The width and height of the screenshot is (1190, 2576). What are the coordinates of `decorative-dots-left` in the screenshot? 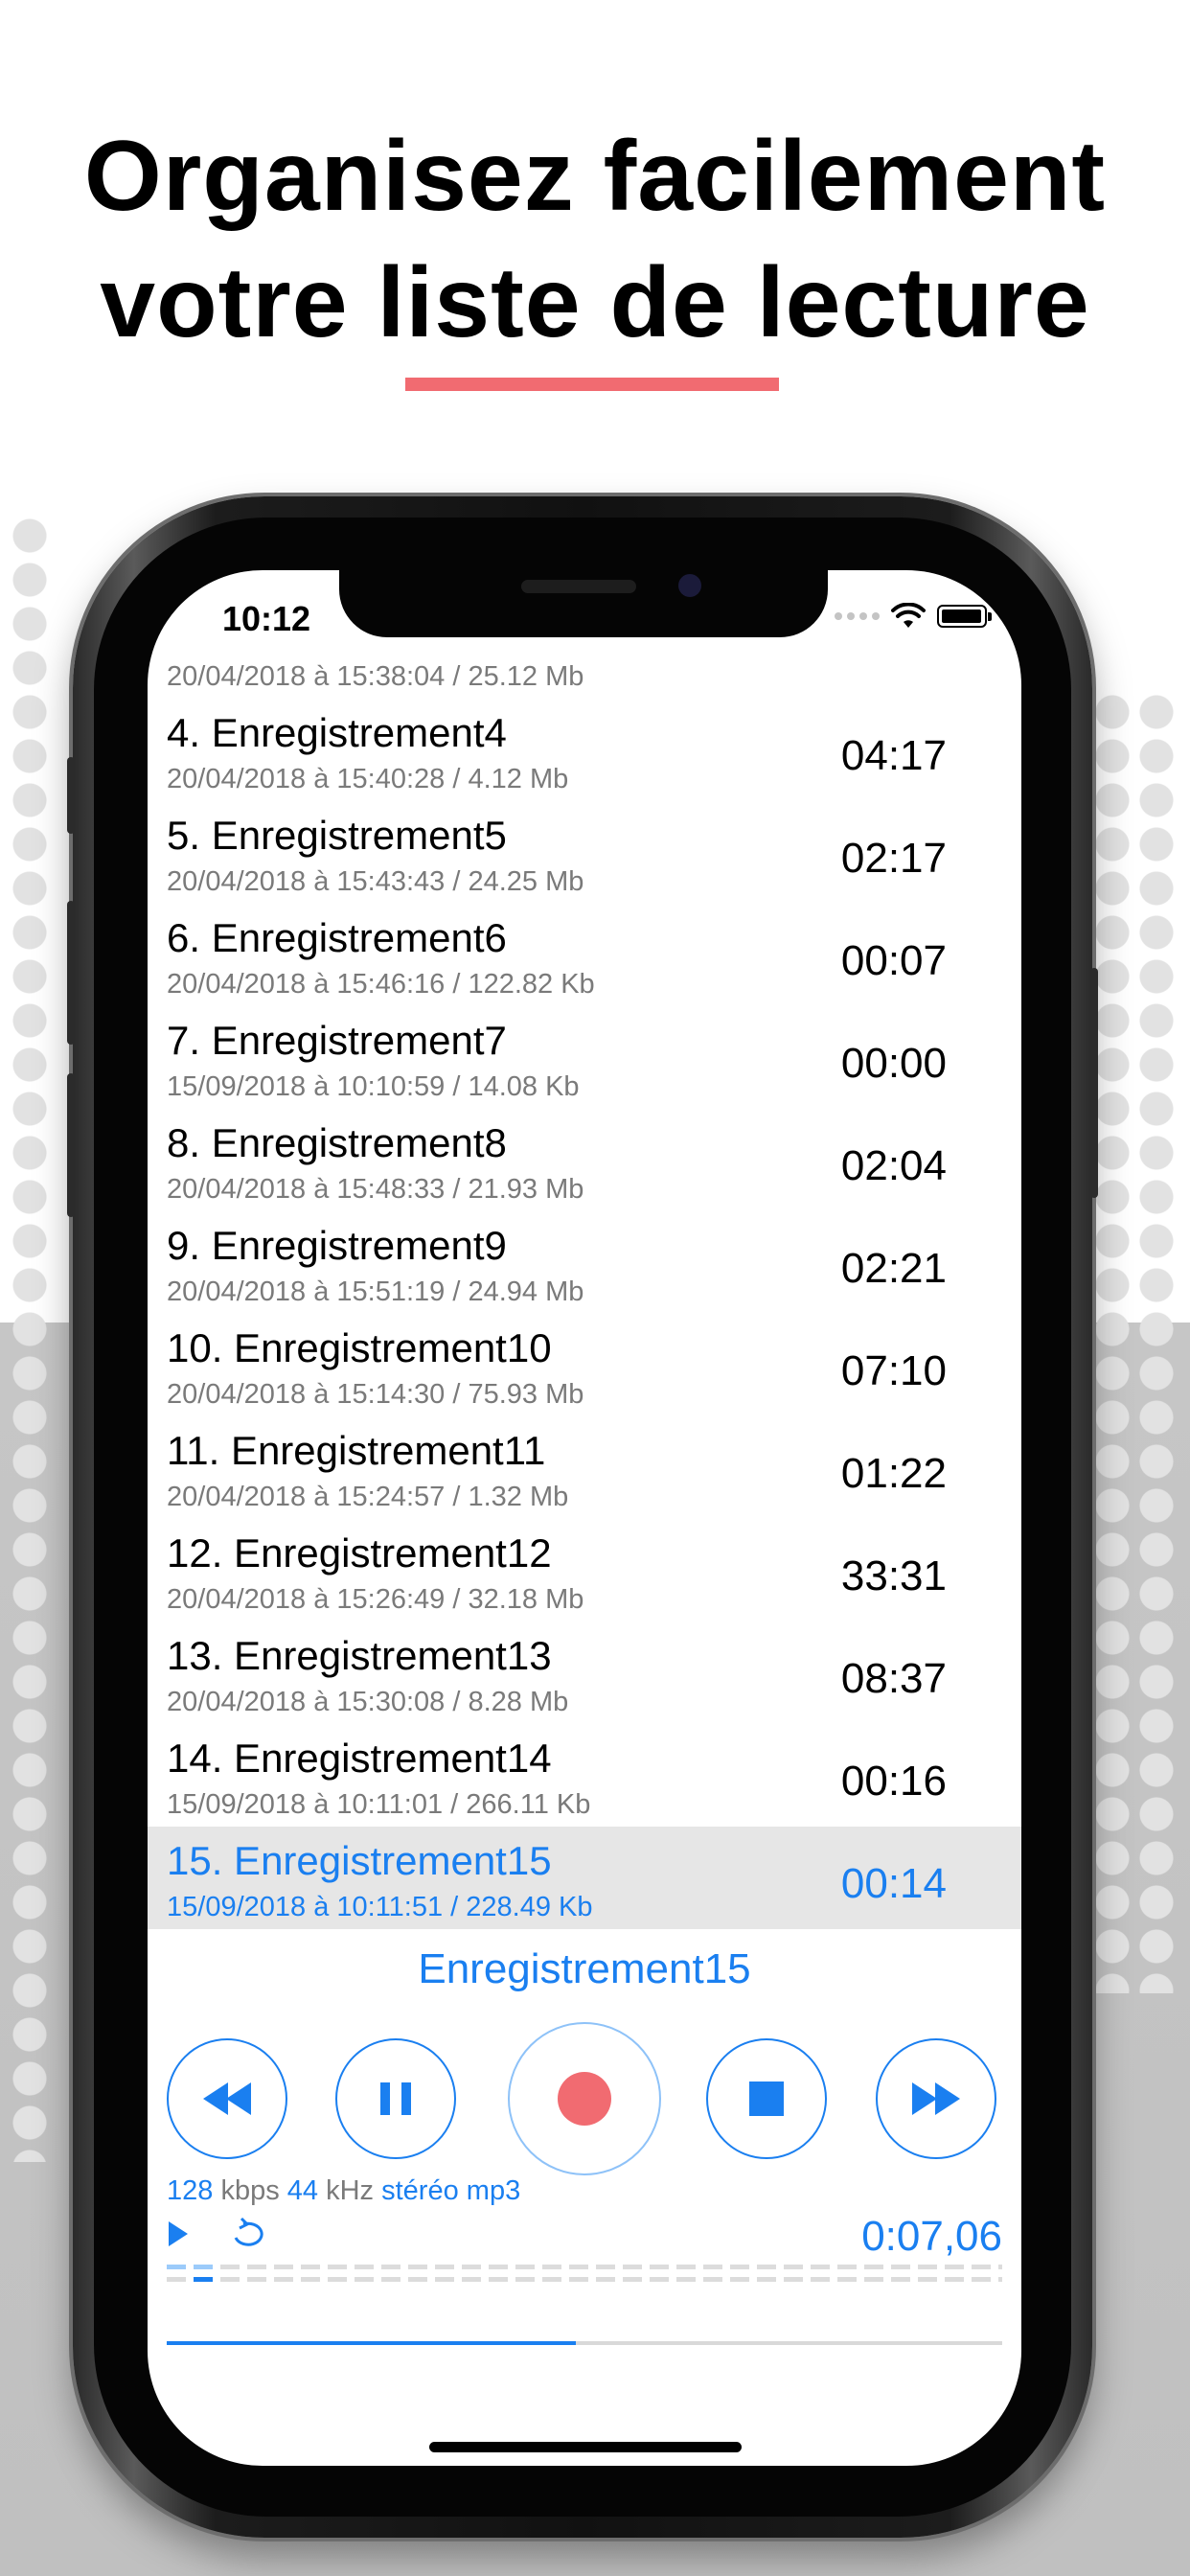 It's located at (30, 1338).